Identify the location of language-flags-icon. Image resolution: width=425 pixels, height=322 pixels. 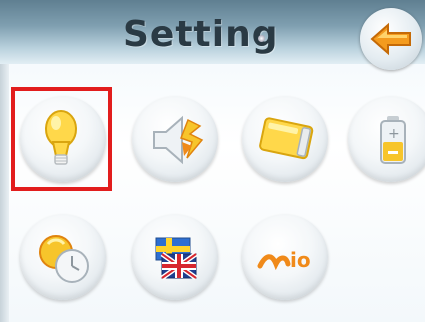
(176, 259).